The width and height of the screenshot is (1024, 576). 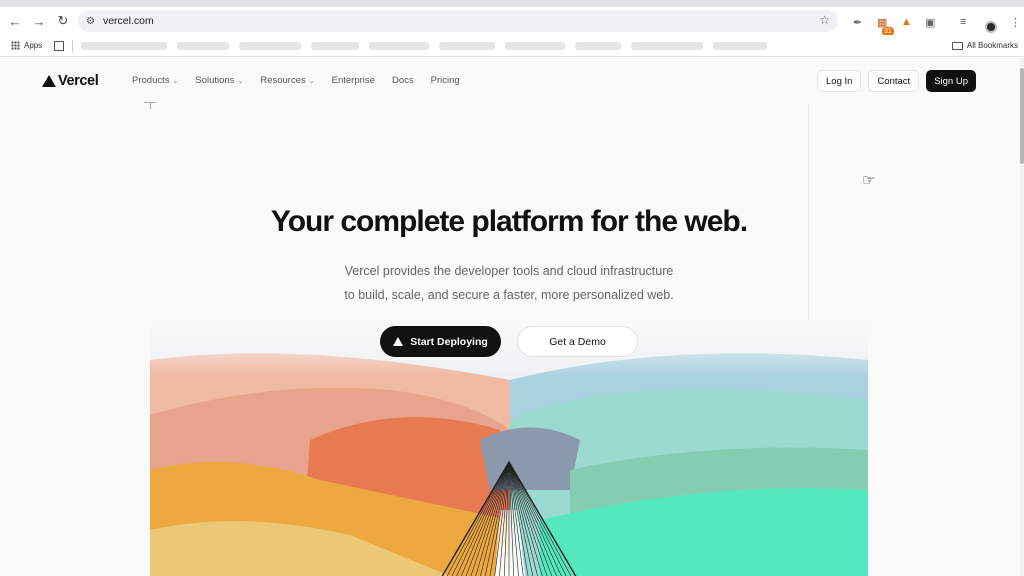 What do you see at coordinates (33, 45) in the screenshot?
I see `apps-label: Apps` at bounding box center [33, 45].